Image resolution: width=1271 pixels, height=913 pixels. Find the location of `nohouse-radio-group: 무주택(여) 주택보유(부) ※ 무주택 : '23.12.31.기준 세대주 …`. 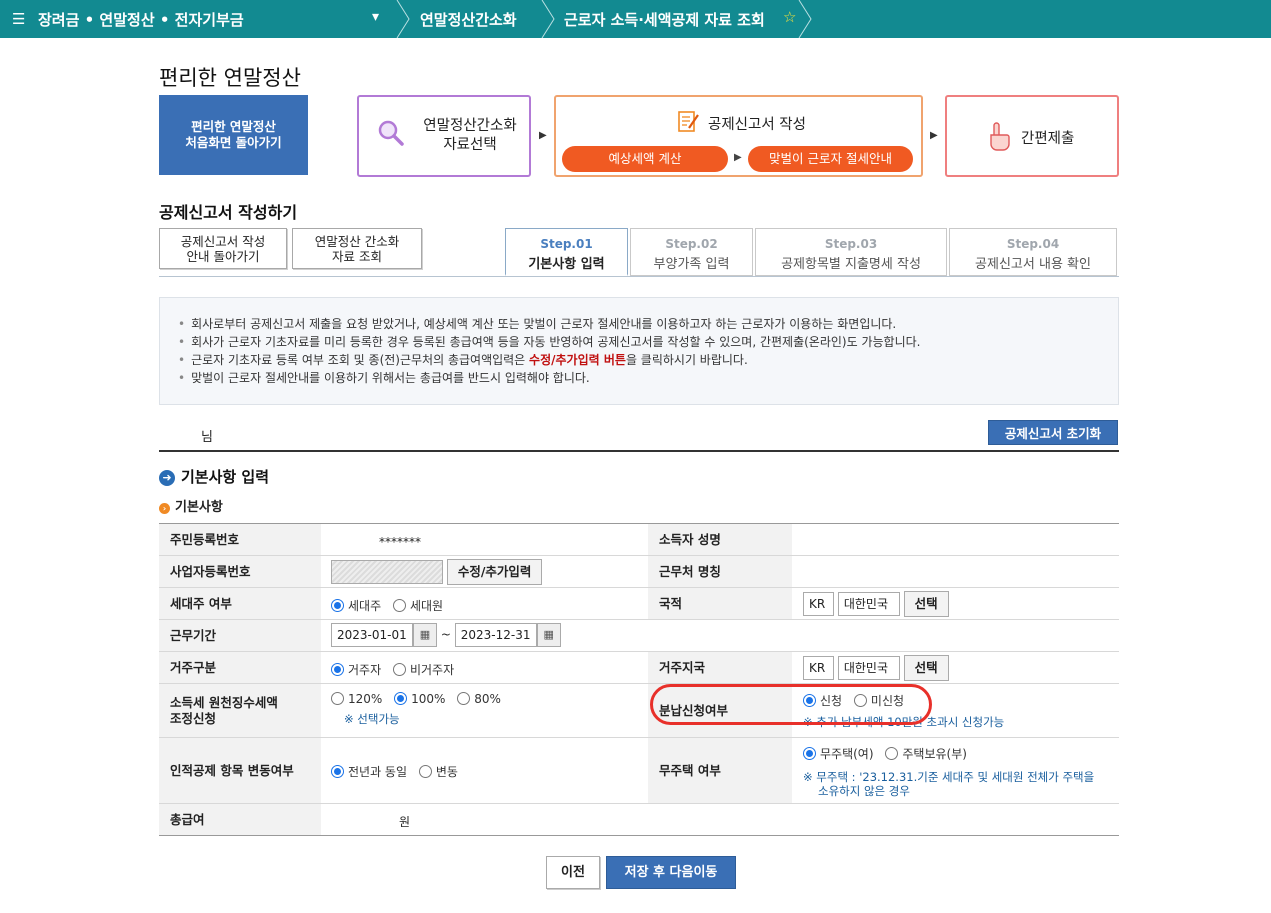

nohouse-radio-group: 무주택(여) 주택보유(부) ※ 무주택 : '23.12.31.기준 세대주 … is located at coordinates (948, 774).